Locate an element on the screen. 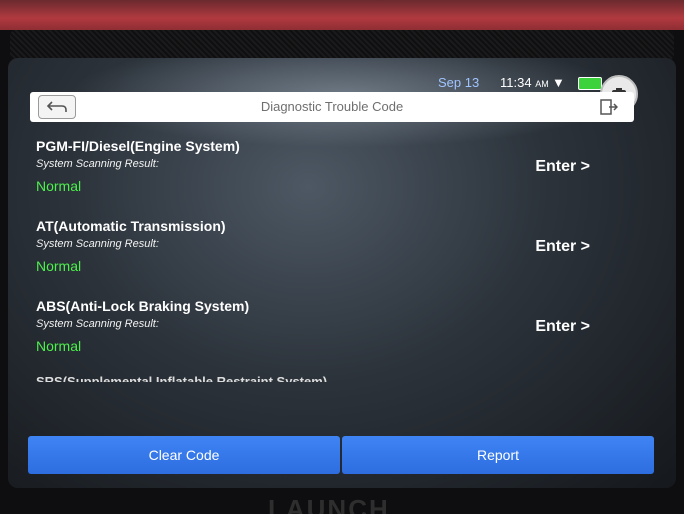  brand-logo: LAUNCH is located at coordinates (329, 505).